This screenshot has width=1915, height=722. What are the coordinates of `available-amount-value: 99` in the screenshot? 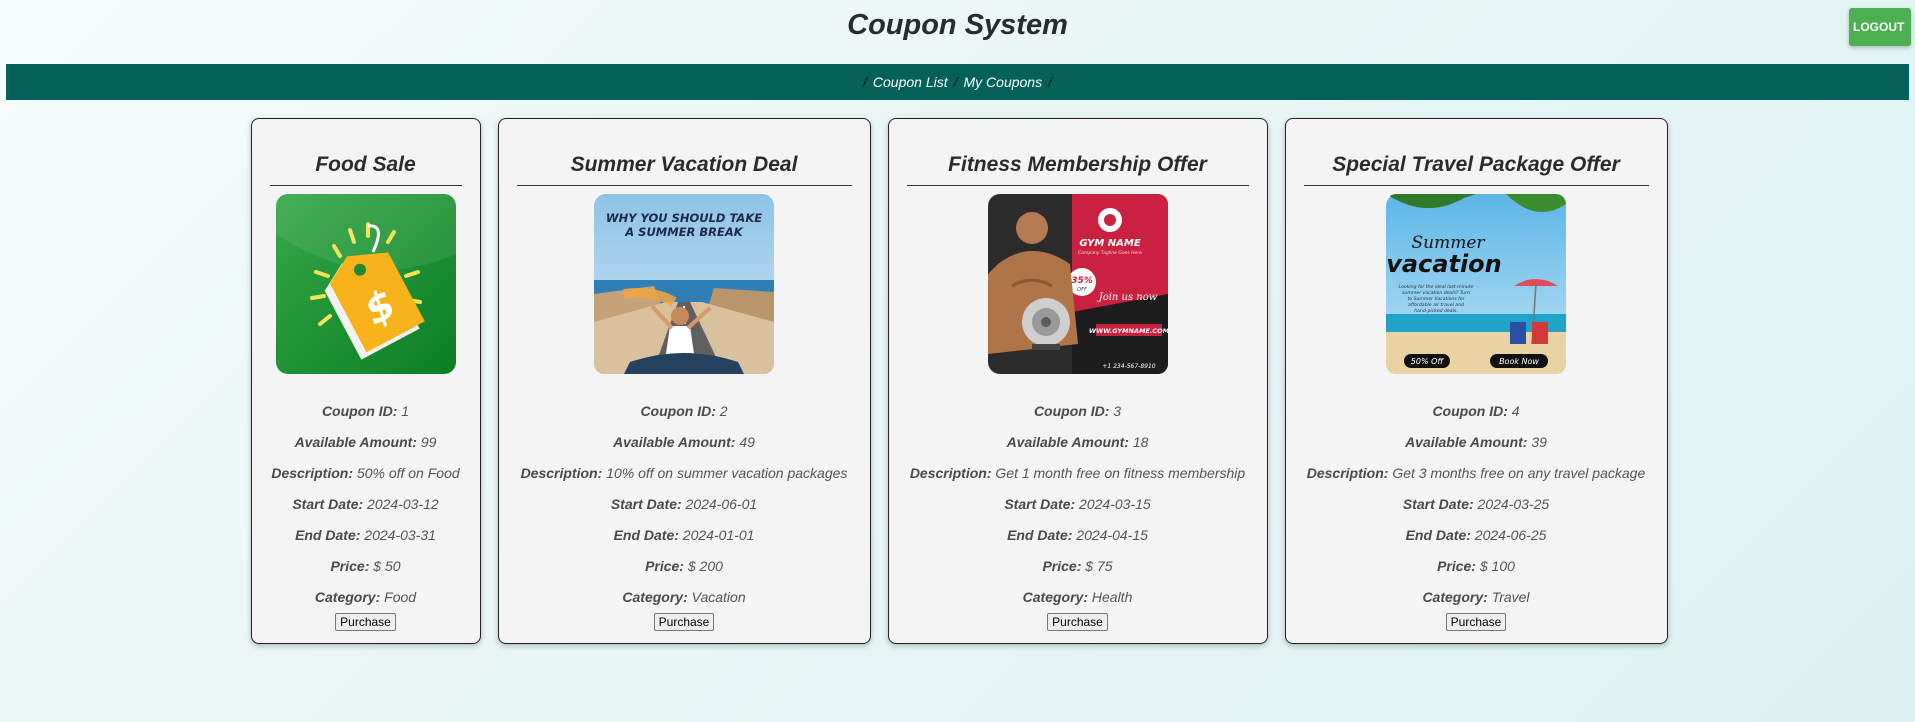 It's located at (428, 442).